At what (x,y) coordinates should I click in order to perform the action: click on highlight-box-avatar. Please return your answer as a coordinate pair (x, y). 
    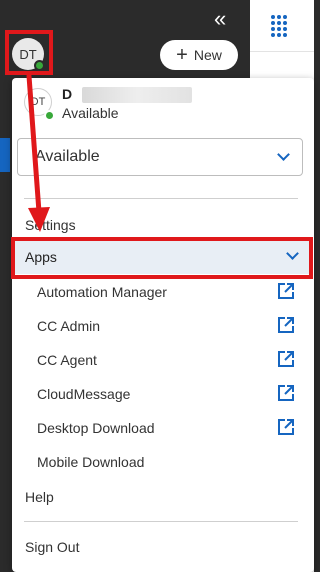
    Looking at the image, I should click on (29, 52).